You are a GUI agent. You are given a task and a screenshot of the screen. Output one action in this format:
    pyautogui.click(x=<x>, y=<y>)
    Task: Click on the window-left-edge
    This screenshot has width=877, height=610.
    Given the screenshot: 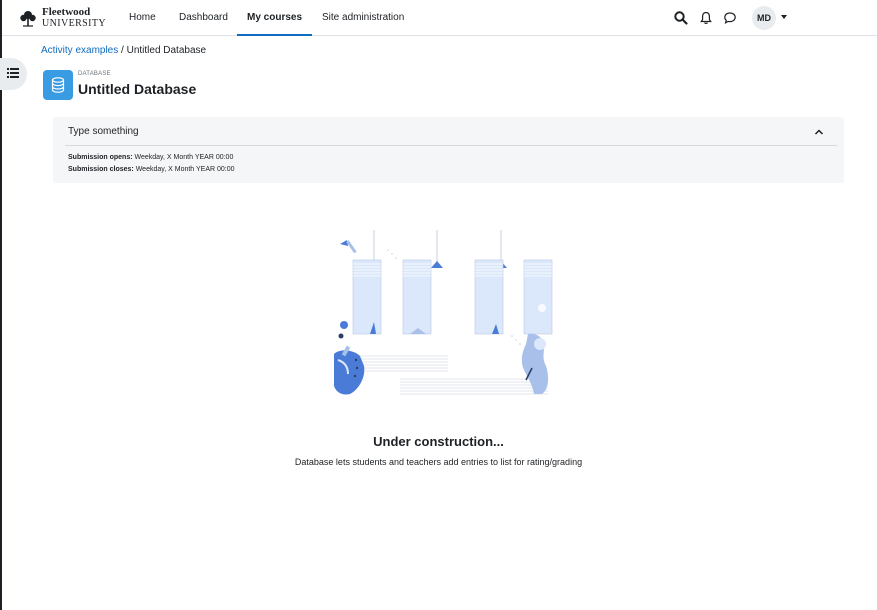 What is the action you would take?
    pyautogui.click(x=1, y=305)
    